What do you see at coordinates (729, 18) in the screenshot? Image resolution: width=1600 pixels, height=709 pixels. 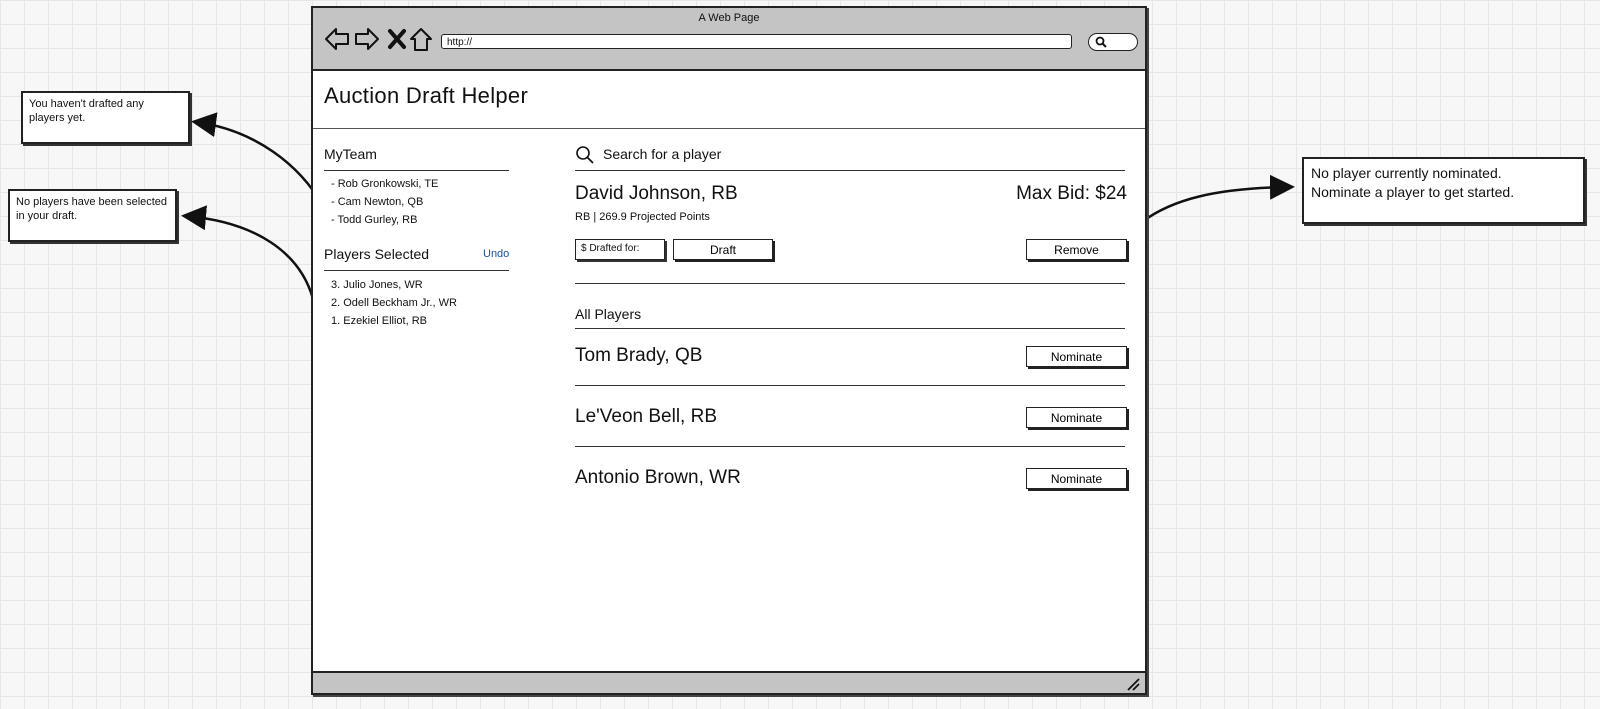 I see `window-title: A Web Page` at bounding box center [729, 18].